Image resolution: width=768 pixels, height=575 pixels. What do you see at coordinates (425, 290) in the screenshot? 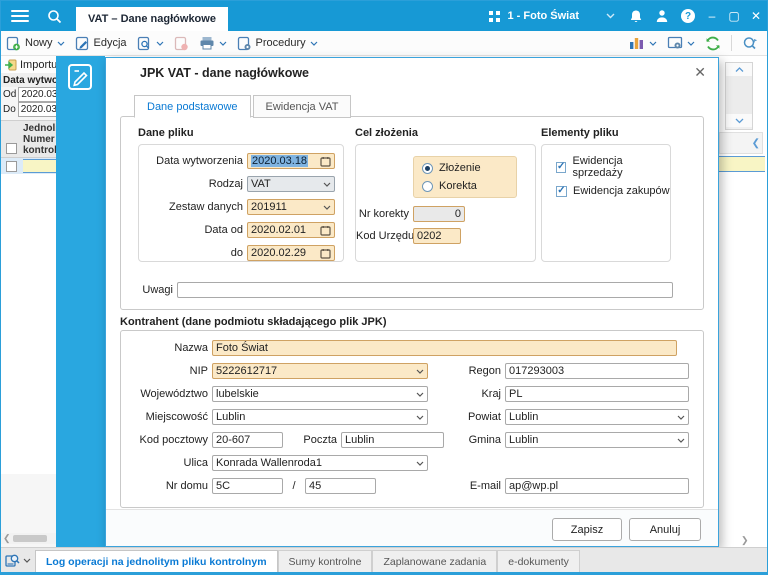
I see `uwagi-field` at bounding box center [425, 290].